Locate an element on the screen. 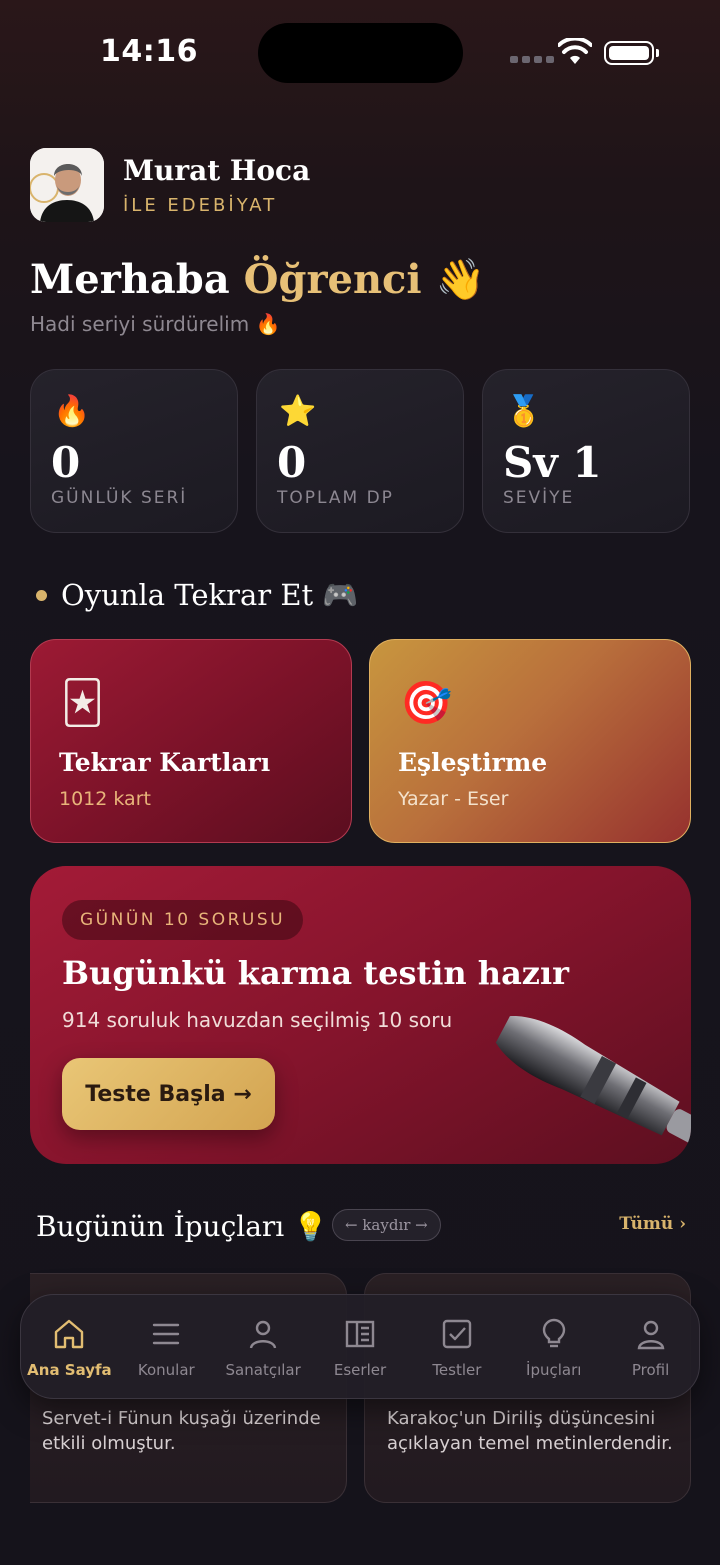 The width and height of the screenshot is (720, 1565). quiz-badge: GÜNÜN 10 SORUSU is located at coordinates (183, 920).